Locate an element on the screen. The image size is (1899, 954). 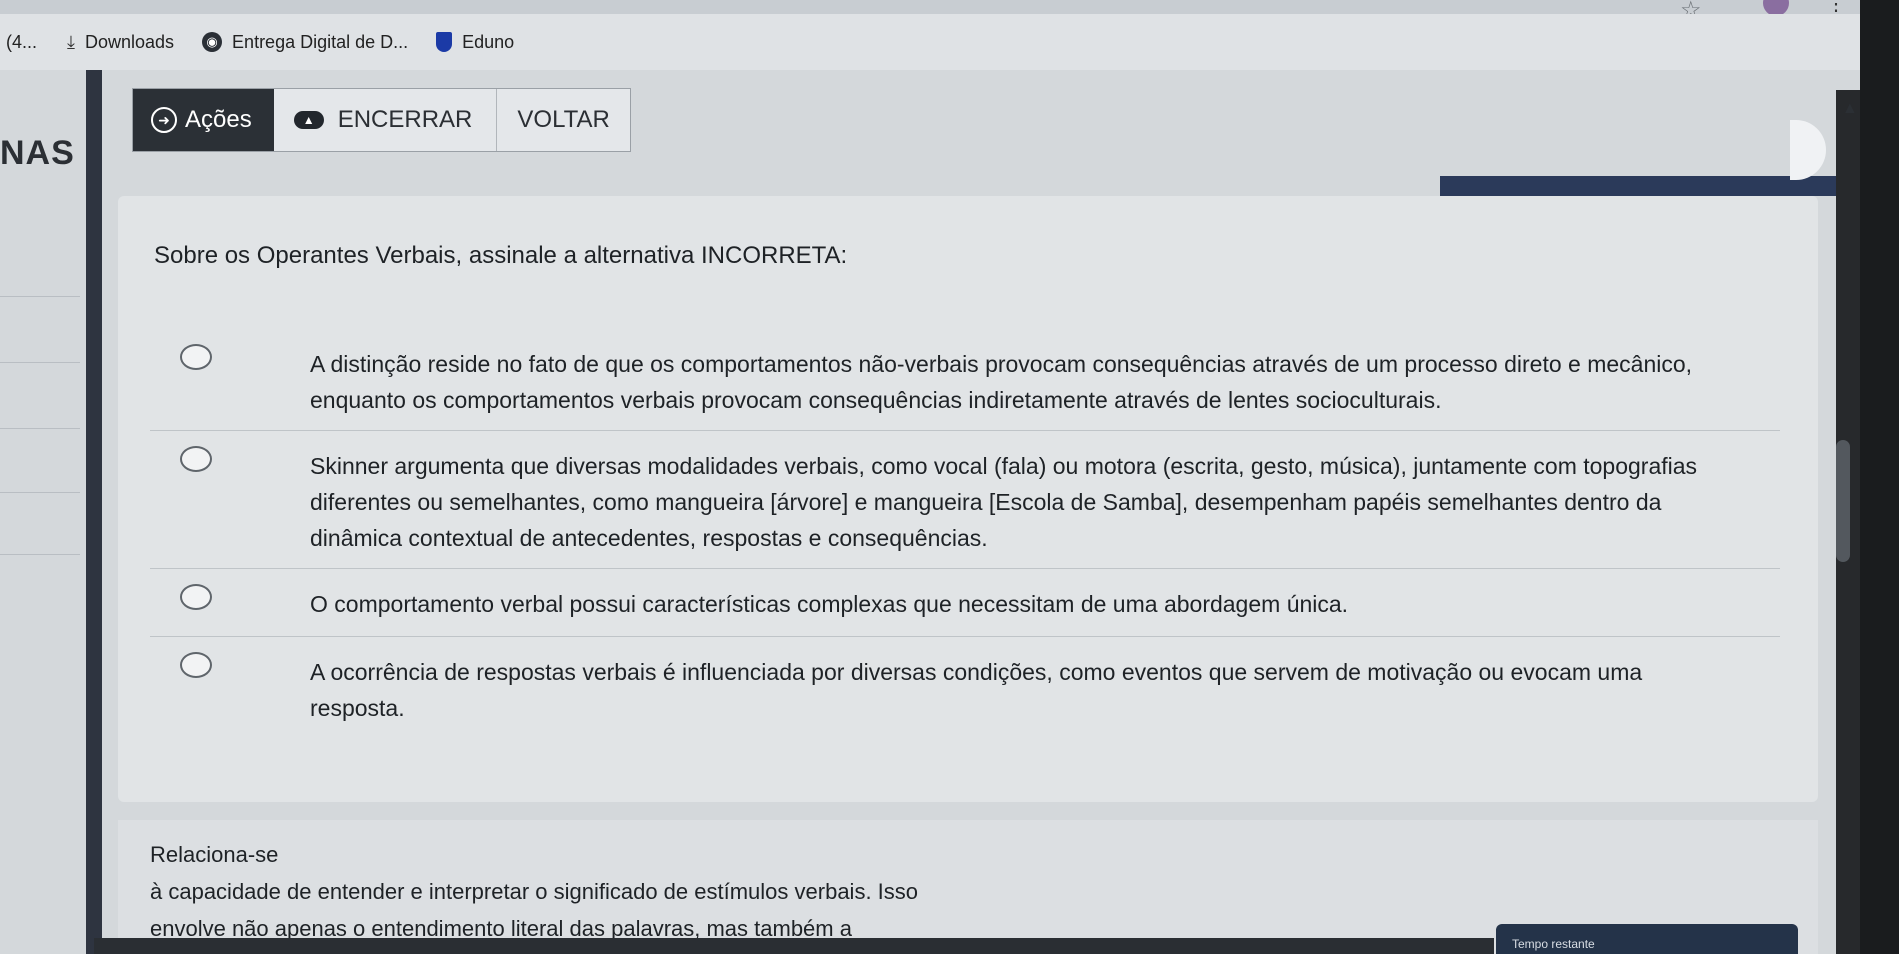
scrollbar-thumb is located at coordinates (1843, 501).